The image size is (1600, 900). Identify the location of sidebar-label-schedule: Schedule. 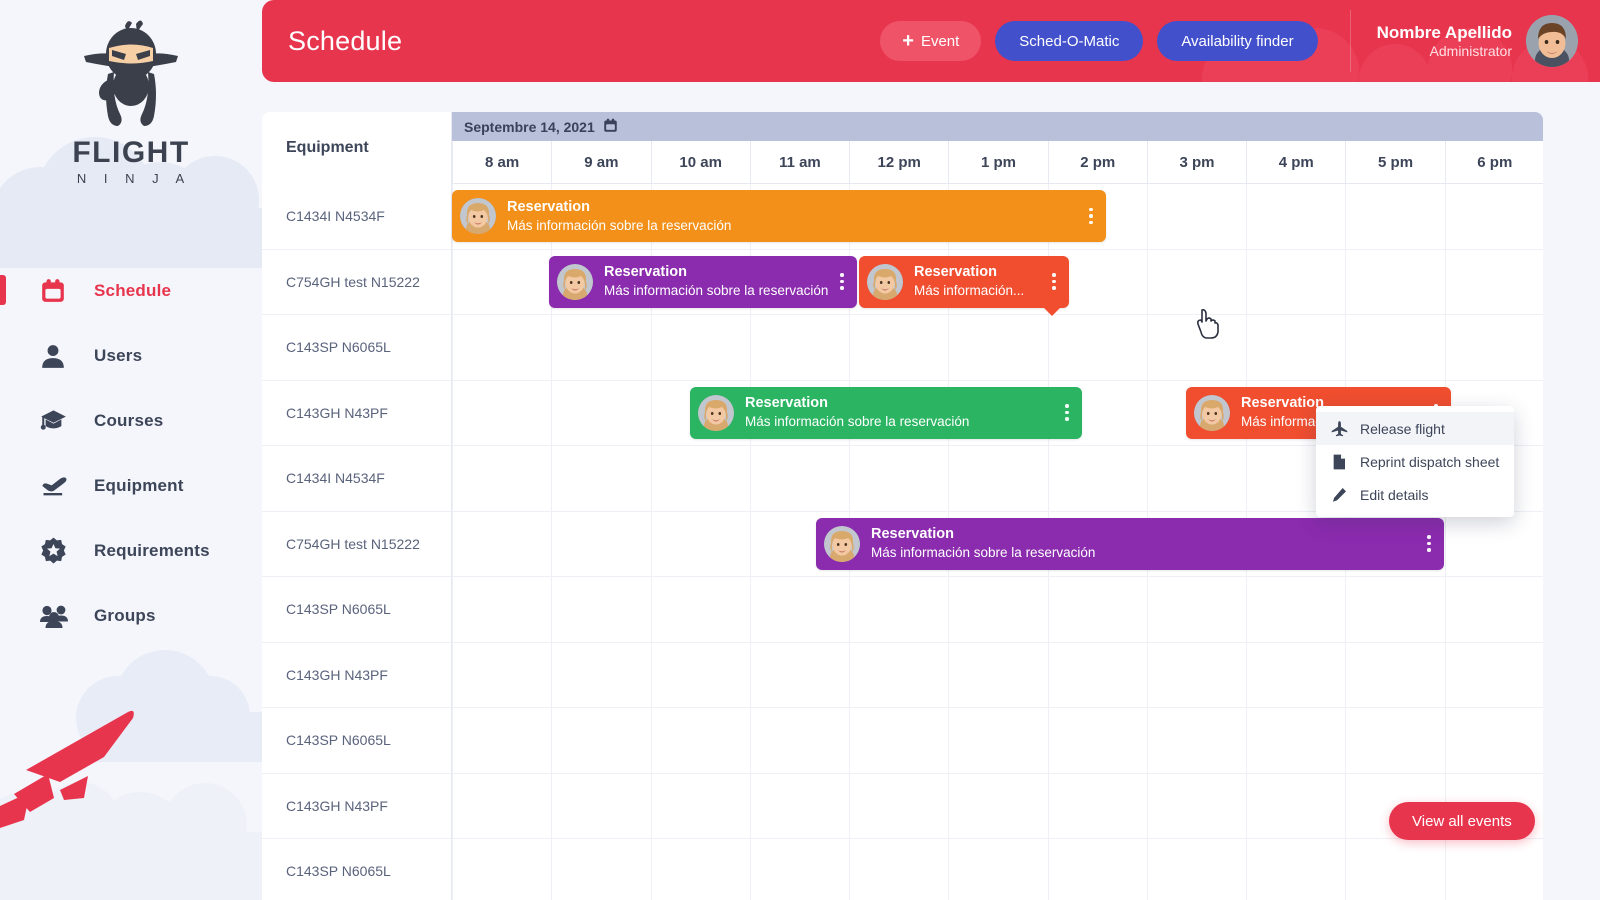
(133, 290).